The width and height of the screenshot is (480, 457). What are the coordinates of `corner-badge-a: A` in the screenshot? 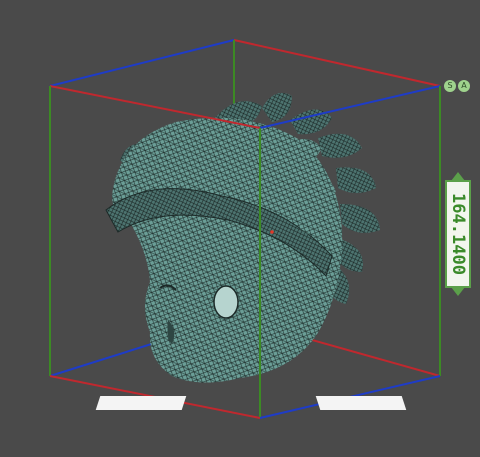 It's located at (464, 86).